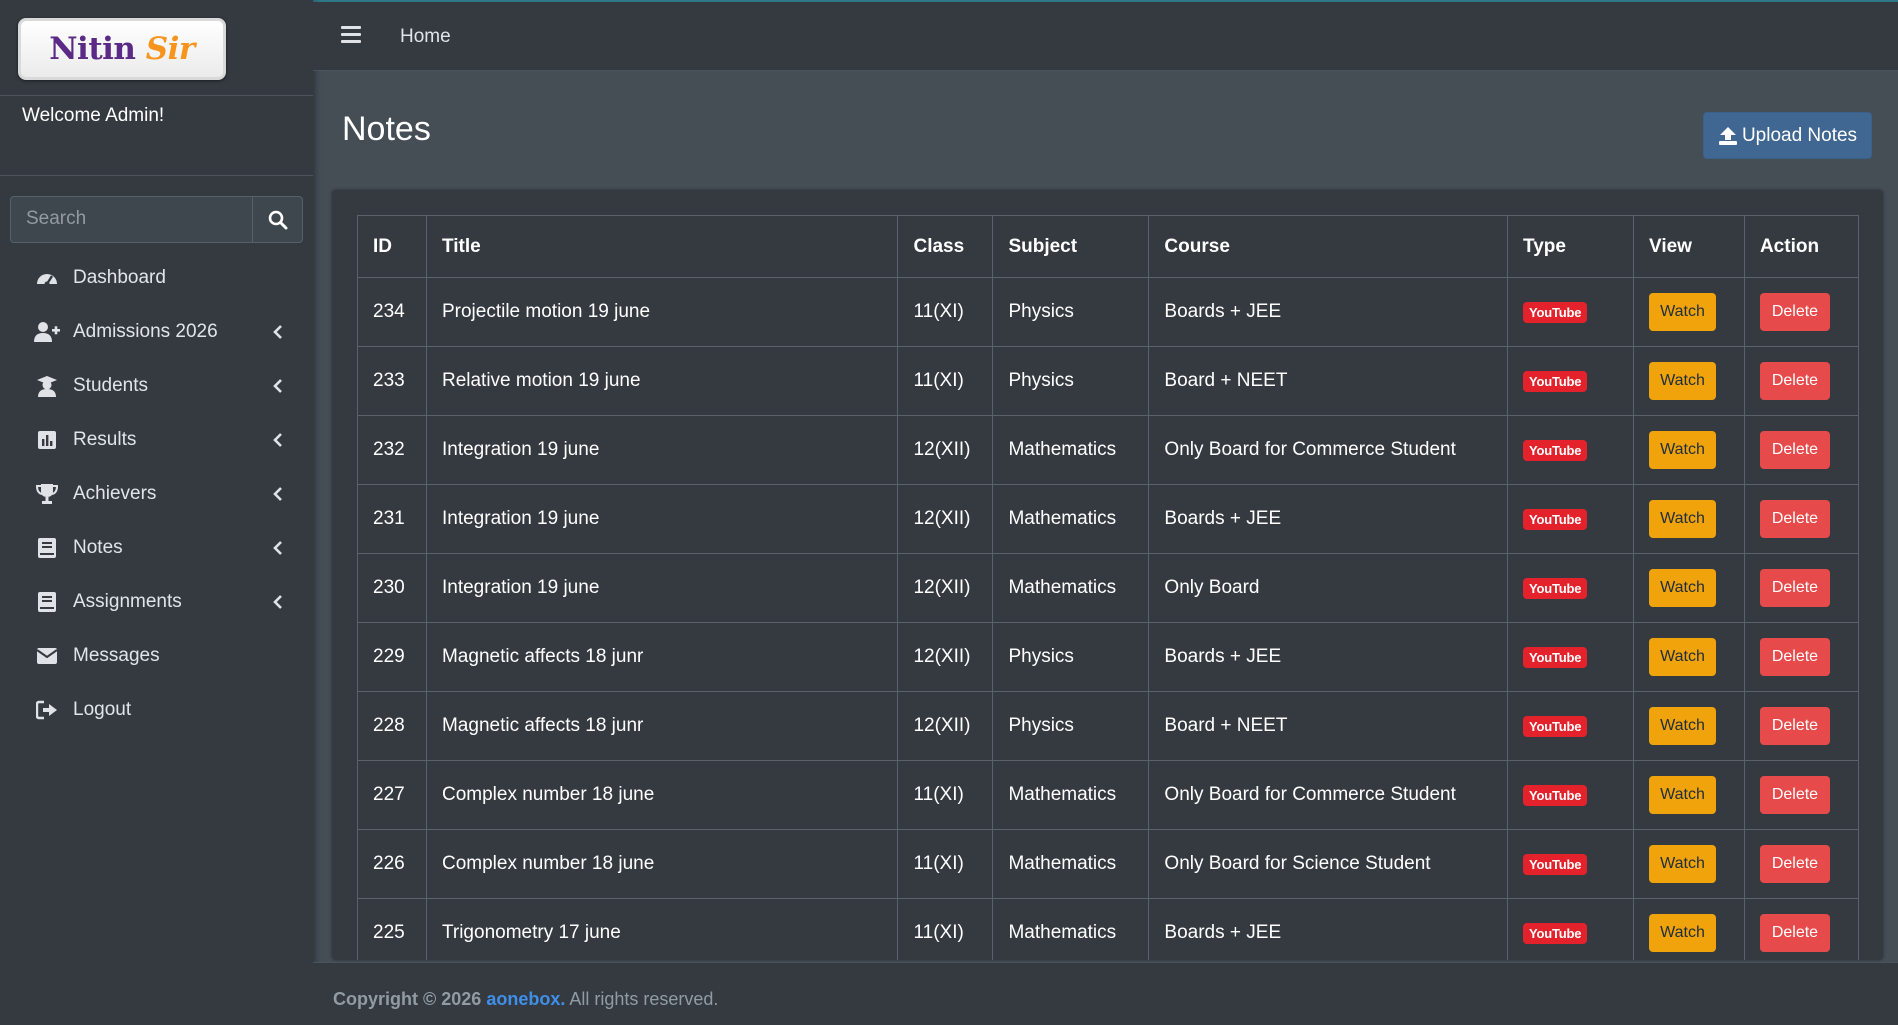 The width and height of the screenshot is (1898, 1025). What do you see at coordinates (1328, 246) in the screenshot?
I see `column-header-course: Course` at bounding box center [1328, 246].